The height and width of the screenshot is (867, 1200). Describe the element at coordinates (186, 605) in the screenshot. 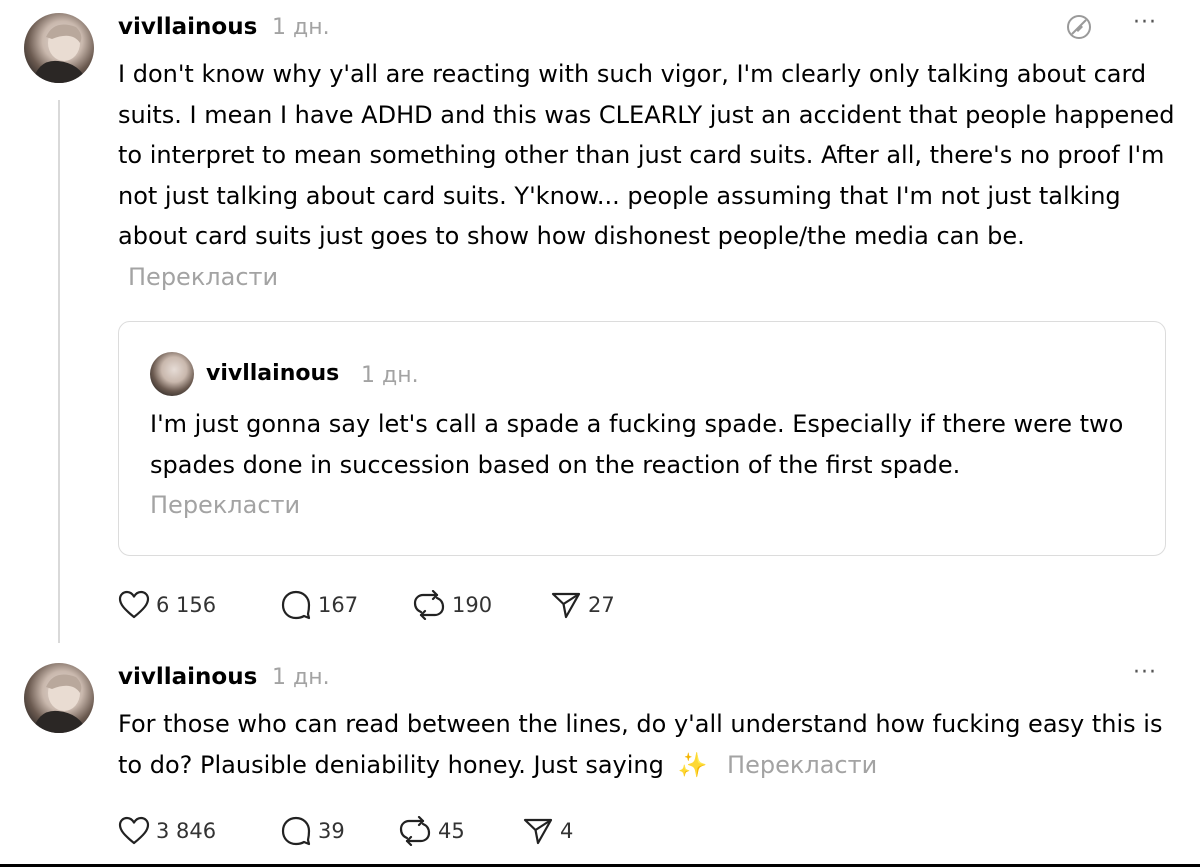

I see `like-count: 6 156` at that location.